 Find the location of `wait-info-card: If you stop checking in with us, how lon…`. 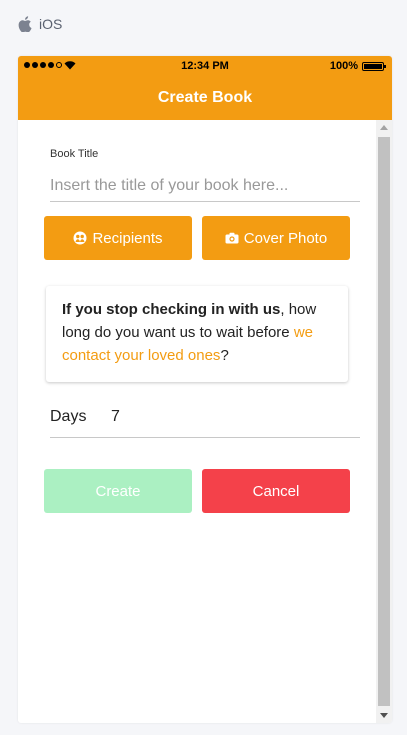

wait-info-card: If you stop checking in with us, how lon… is located at coordinates (197, 334).